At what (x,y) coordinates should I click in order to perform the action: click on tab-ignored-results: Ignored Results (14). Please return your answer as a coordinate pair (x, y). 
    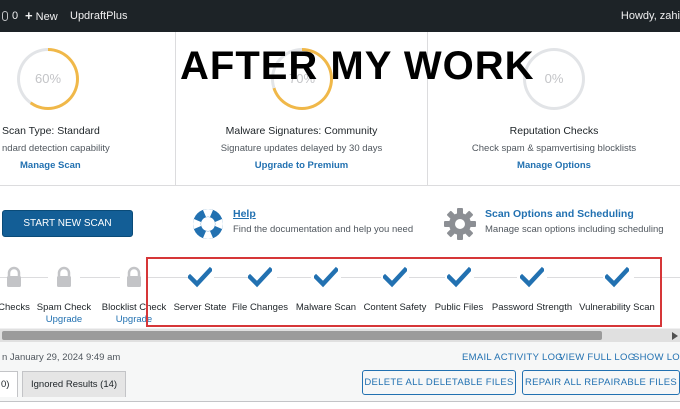
    Looking at the image, I should click on (74, 384).